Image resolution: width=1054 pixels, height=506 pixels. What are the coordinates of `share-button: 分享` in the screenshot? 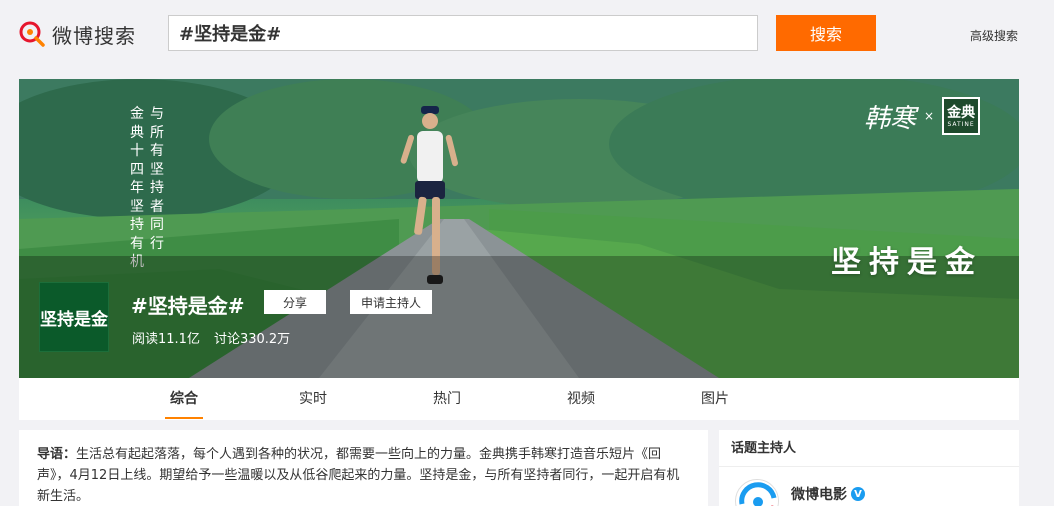 It's located at (295, 302).